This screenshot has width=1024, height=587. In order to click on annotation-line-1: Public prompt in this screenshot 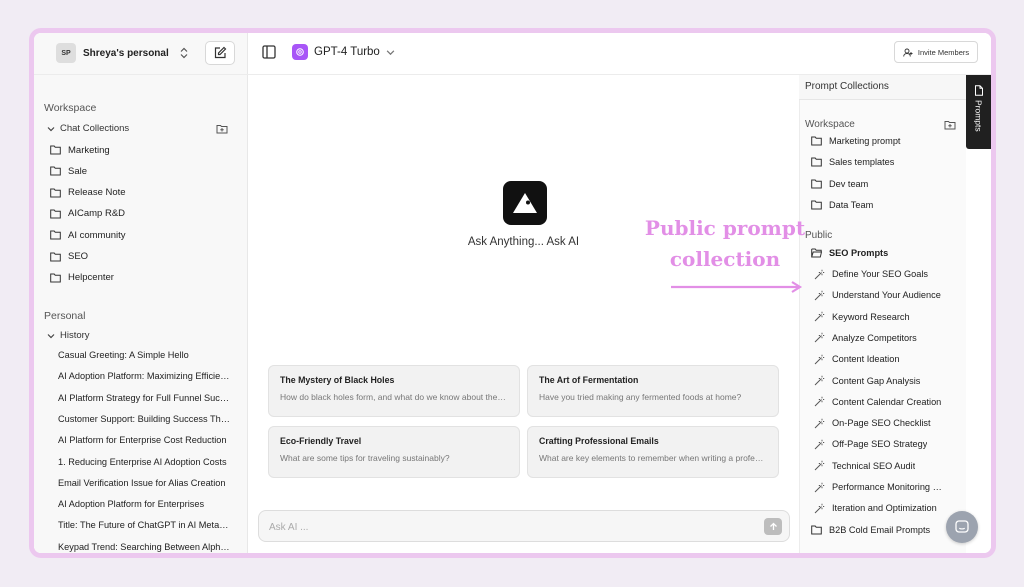, I will do `click(725, 228)`.